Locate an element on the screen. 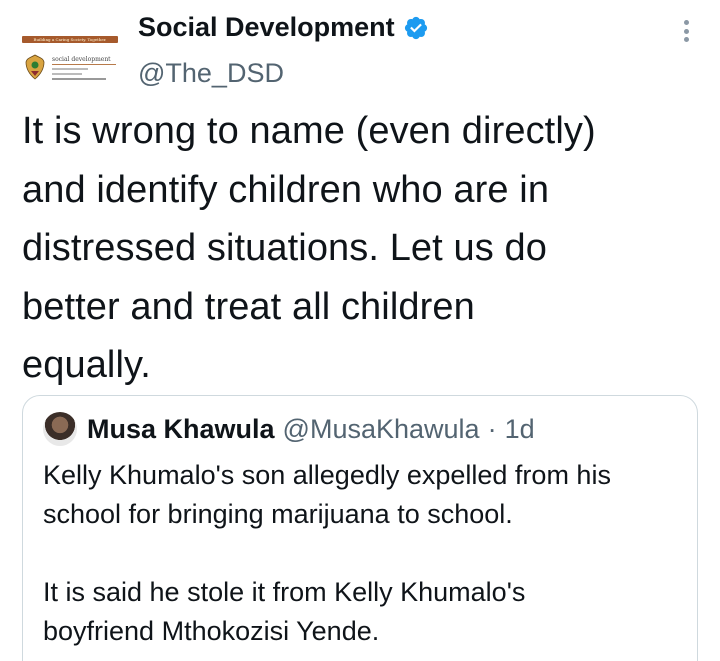 The width and height of the screenshot is (720, 661). author-handle: @The_DSD is located at coordinates (211, 73).